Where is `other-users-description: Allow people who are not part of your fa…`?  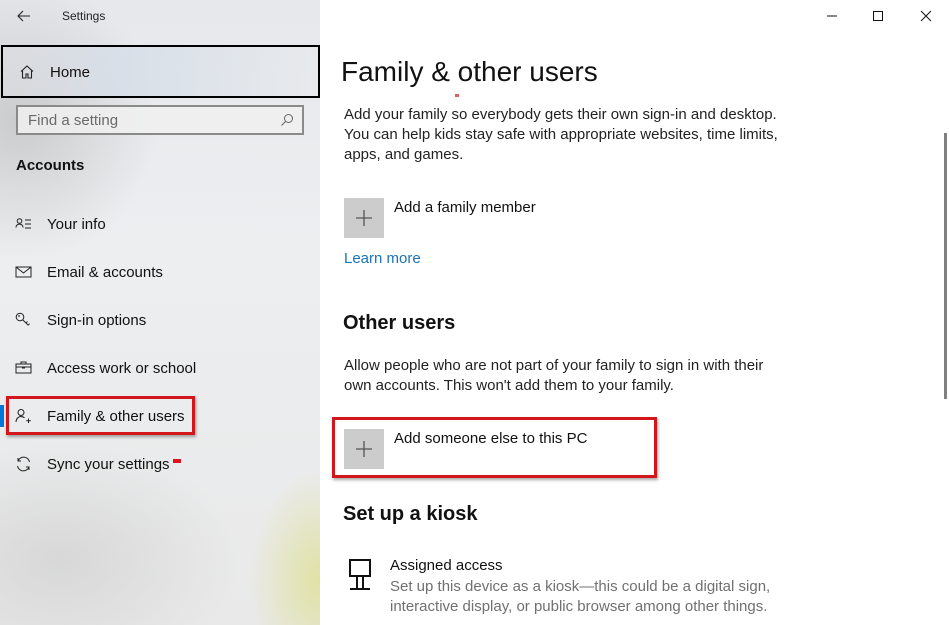
other-users-description: Allow people who are not part of your fa… is located at coordinates (554, 375).